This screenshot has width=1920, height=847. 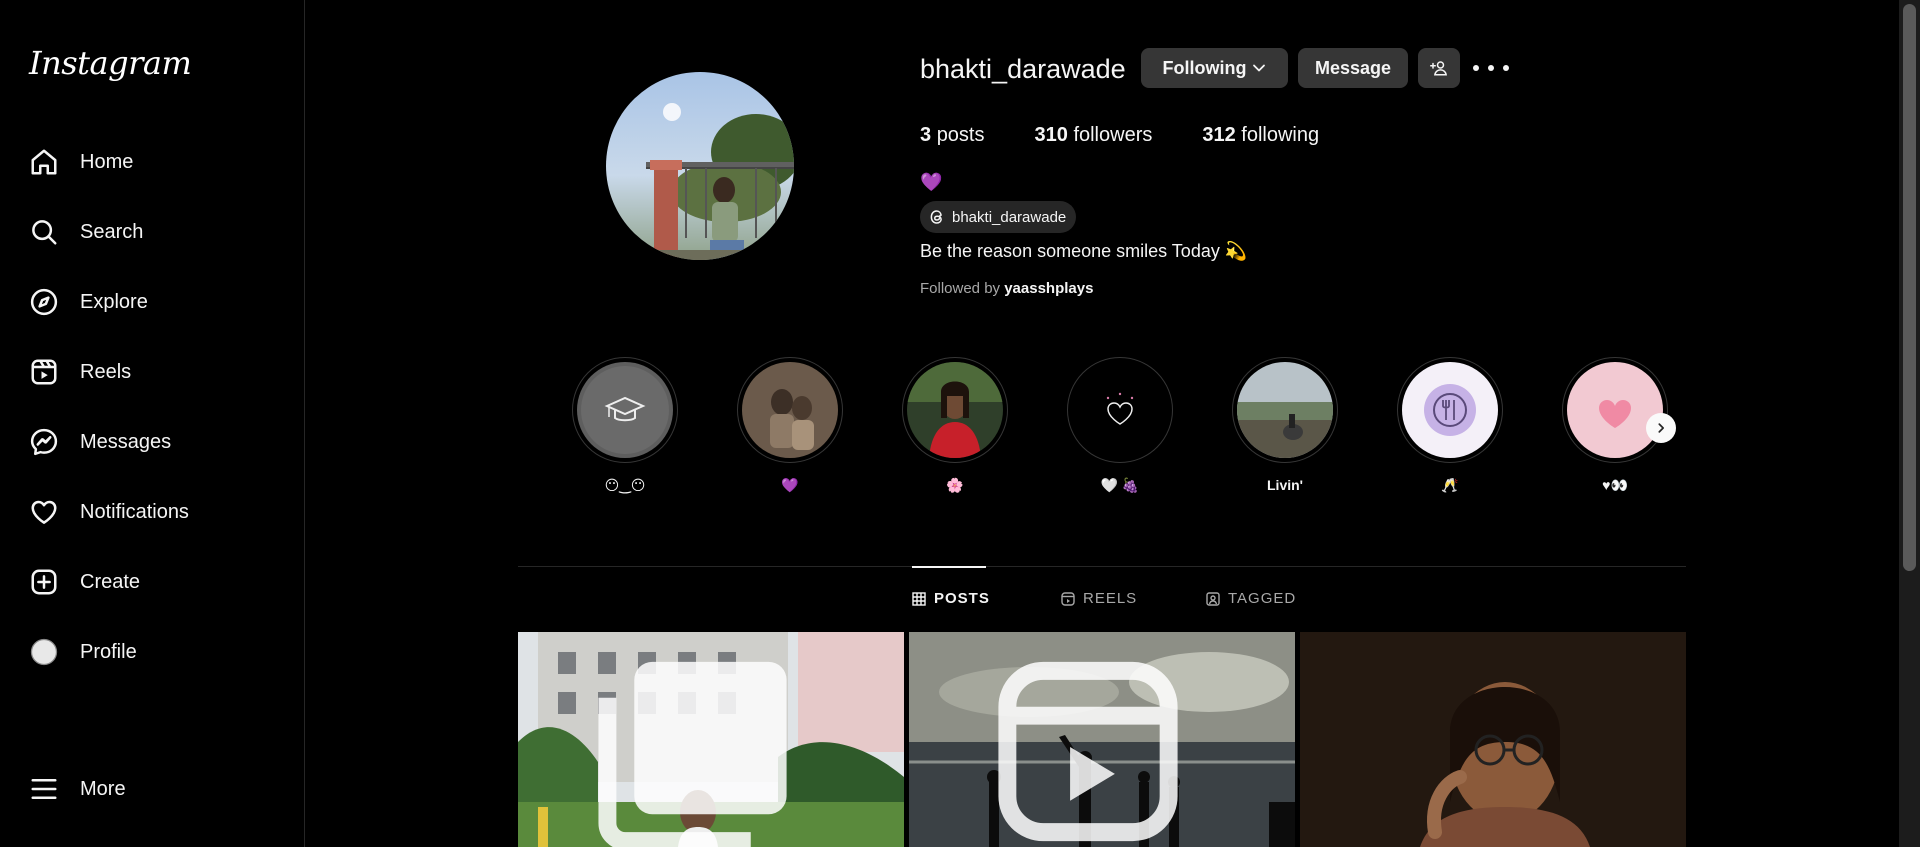 I want to click on sidebar-item-label: Home, so click(x=107, y=161).